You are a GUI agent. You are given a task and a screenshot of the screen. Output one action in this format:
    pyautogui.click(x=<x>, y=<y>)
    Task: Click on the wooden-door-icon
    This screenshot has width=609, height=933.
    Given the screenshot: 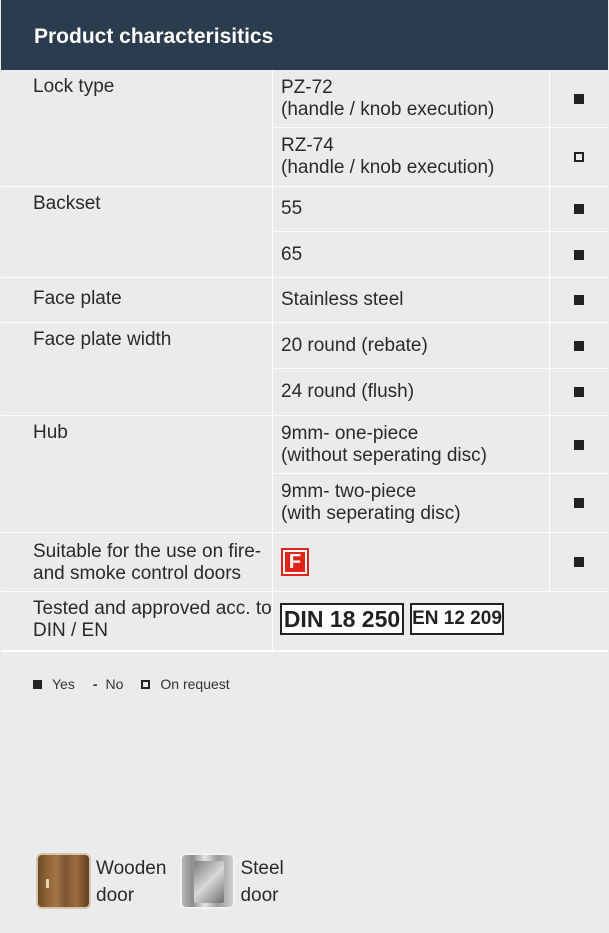 What is the action you would take?
    pyautogui.click(x=63, y=881)
    